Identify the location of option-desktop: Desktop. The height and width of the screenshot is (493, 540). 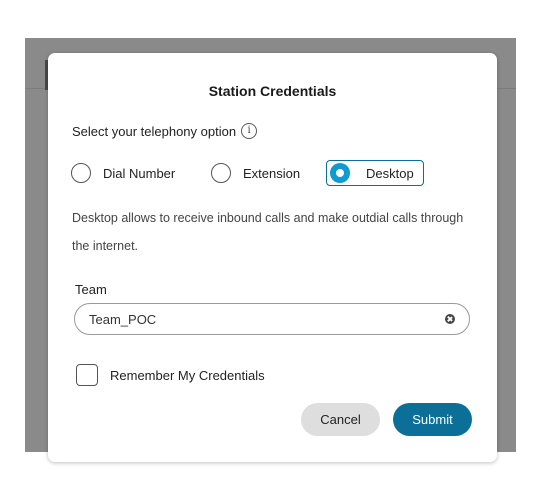
(375, 173).